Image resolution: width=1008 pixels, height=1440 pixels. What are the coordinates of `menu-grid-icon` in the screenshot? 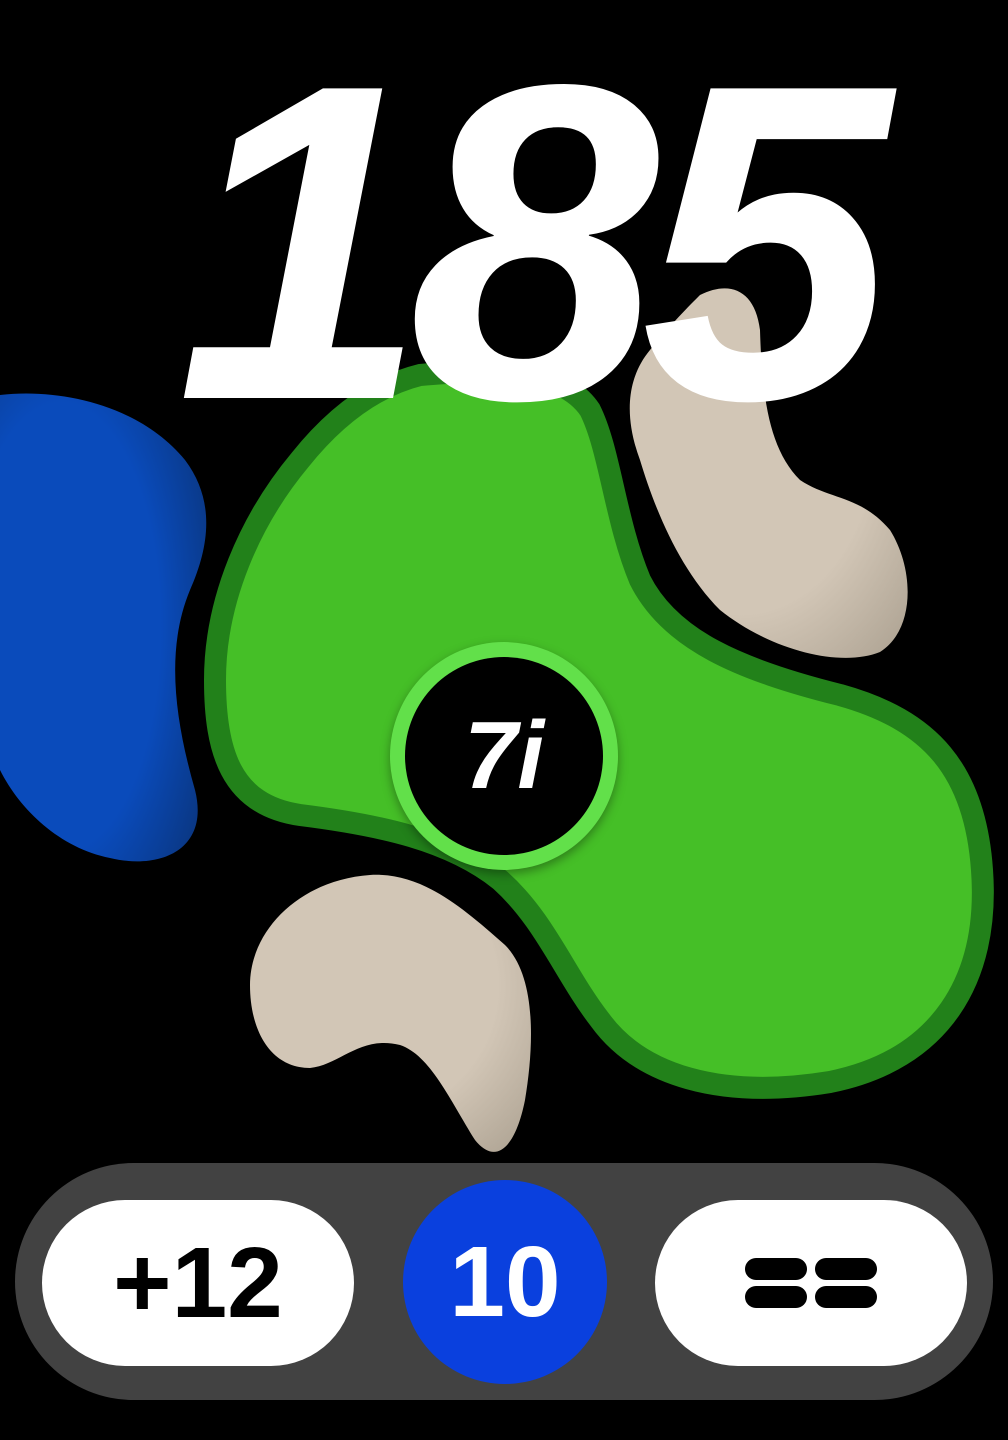 It's located at (811, 1283).